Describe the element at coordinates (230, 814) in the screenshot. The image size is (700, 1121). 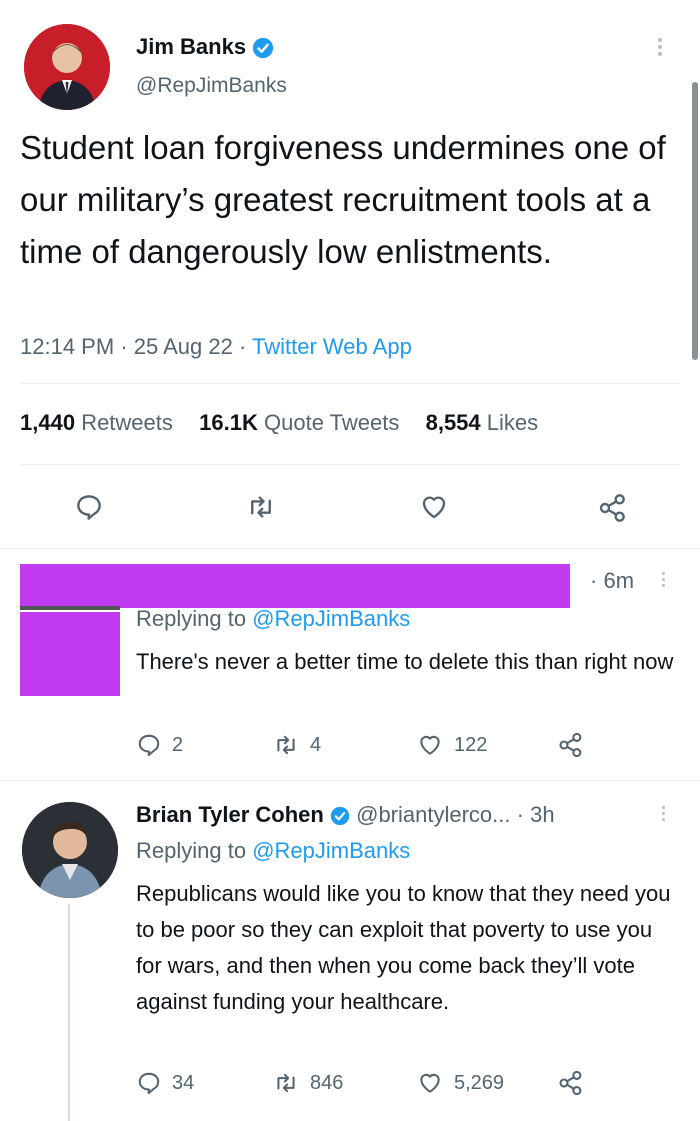
I see `reply-author-name: Brian Tyler Cohen` at that location.